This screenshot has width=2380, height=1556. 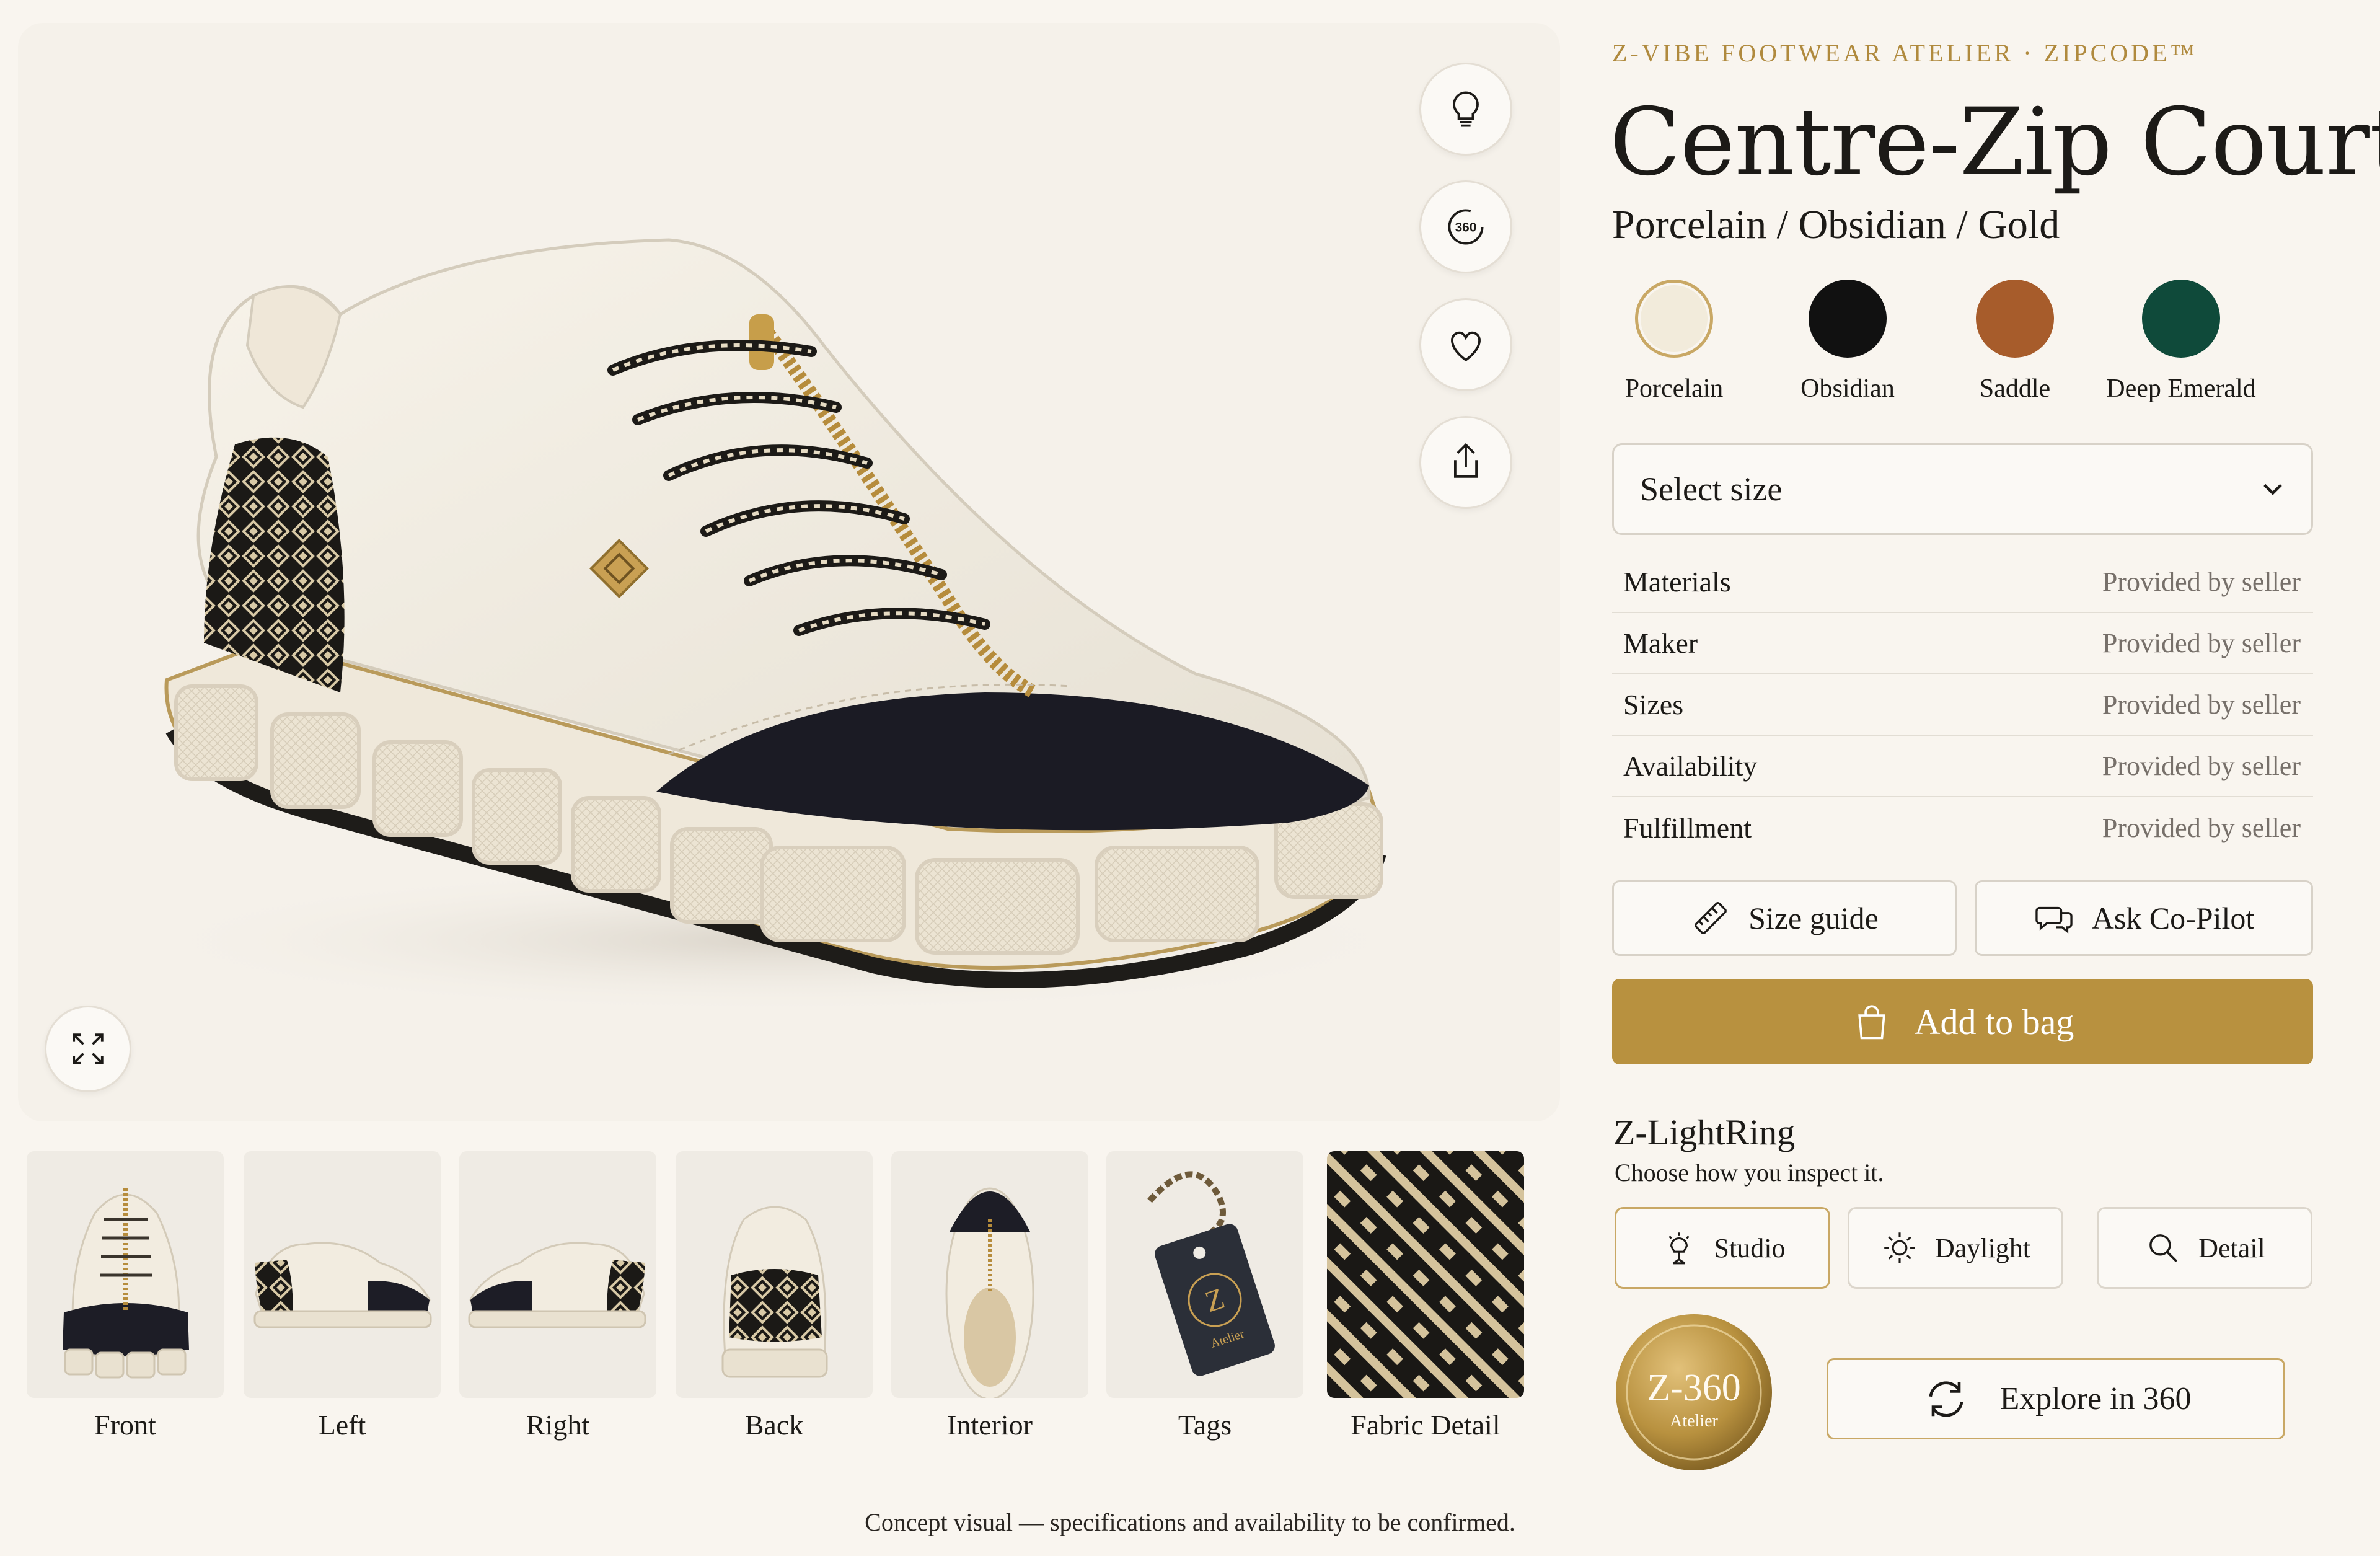 What do you see at coordinates (1694, 1421) in the screenshot?
I see `medallion-sub: Atelier` at bounding box center [1694, 1421].